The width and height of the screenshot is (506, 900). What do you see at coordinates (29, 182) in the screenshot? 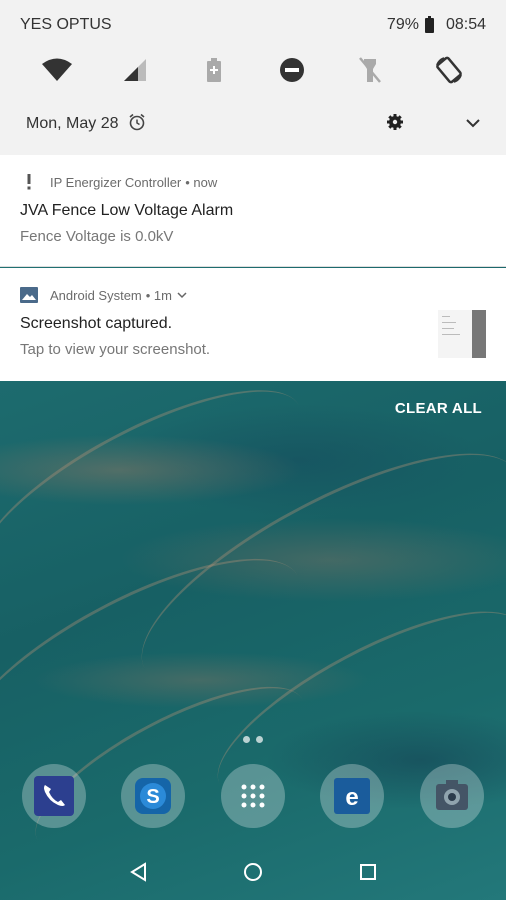
I see `exclamation-icon` at bounding box center [29, 182].